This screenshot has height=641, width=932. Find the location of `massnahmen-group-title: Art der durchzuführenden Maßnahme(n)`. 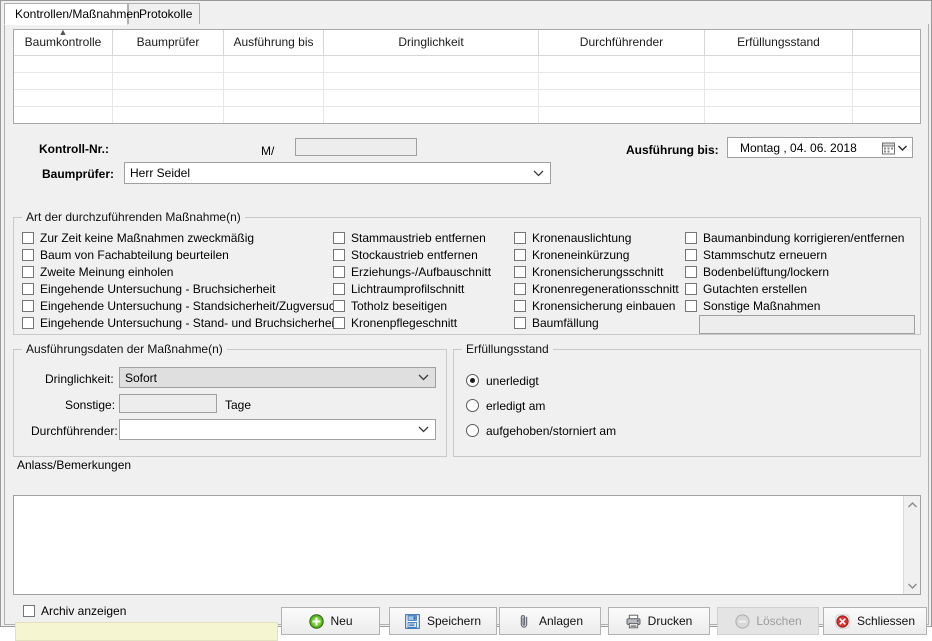

massnahmen-group-title: Art der durchzuführenden Maßnahme(n) is located at coordinates (133, 217).